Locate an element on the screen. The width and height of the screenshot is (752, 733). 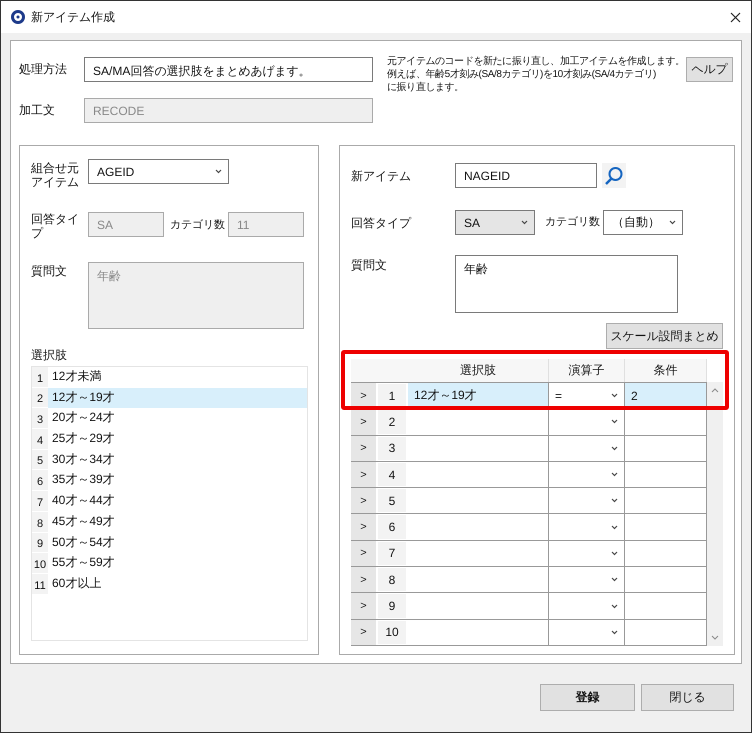
new-item-field: NAGEID is located at coordinates (526, 175).